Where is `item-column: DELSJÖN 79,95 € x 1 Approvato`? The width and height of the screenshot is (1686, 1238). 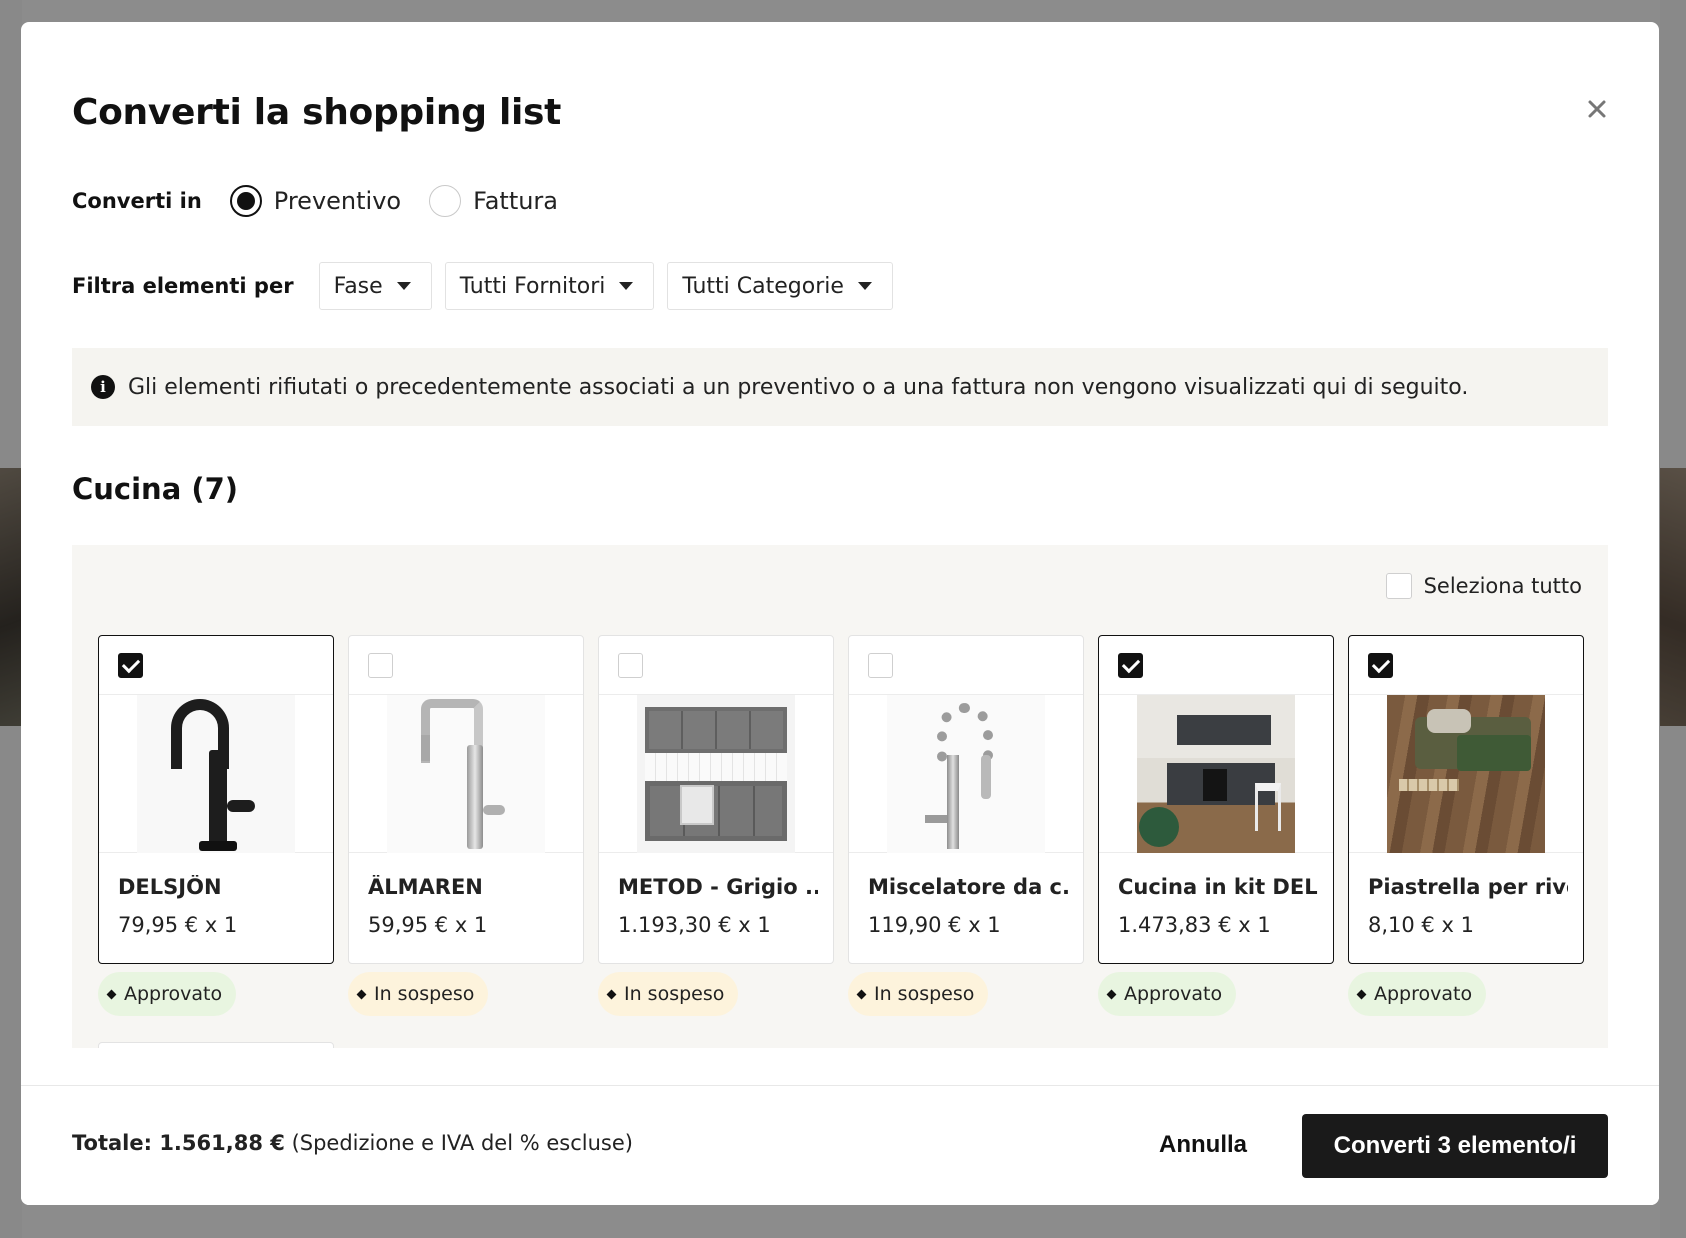
item-column: DELSJÖN 79,95 € x 1 Approvato is located at coordinates (216, 825).